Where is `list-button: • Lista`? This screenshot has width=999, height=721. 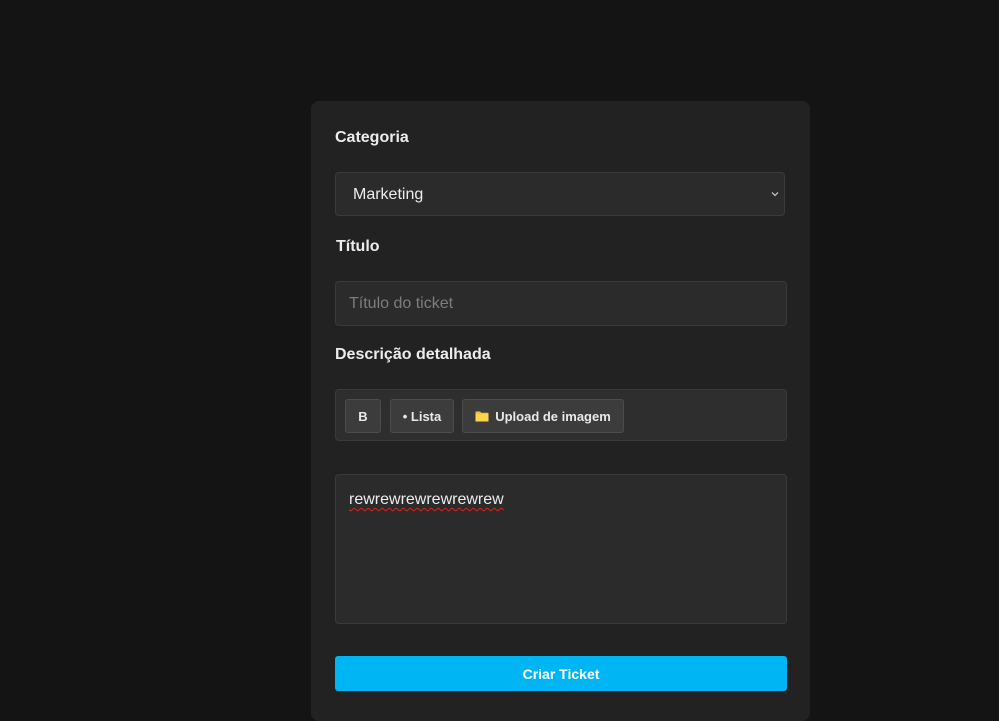 list-button: • Lista is located at coordinates (422, 416).